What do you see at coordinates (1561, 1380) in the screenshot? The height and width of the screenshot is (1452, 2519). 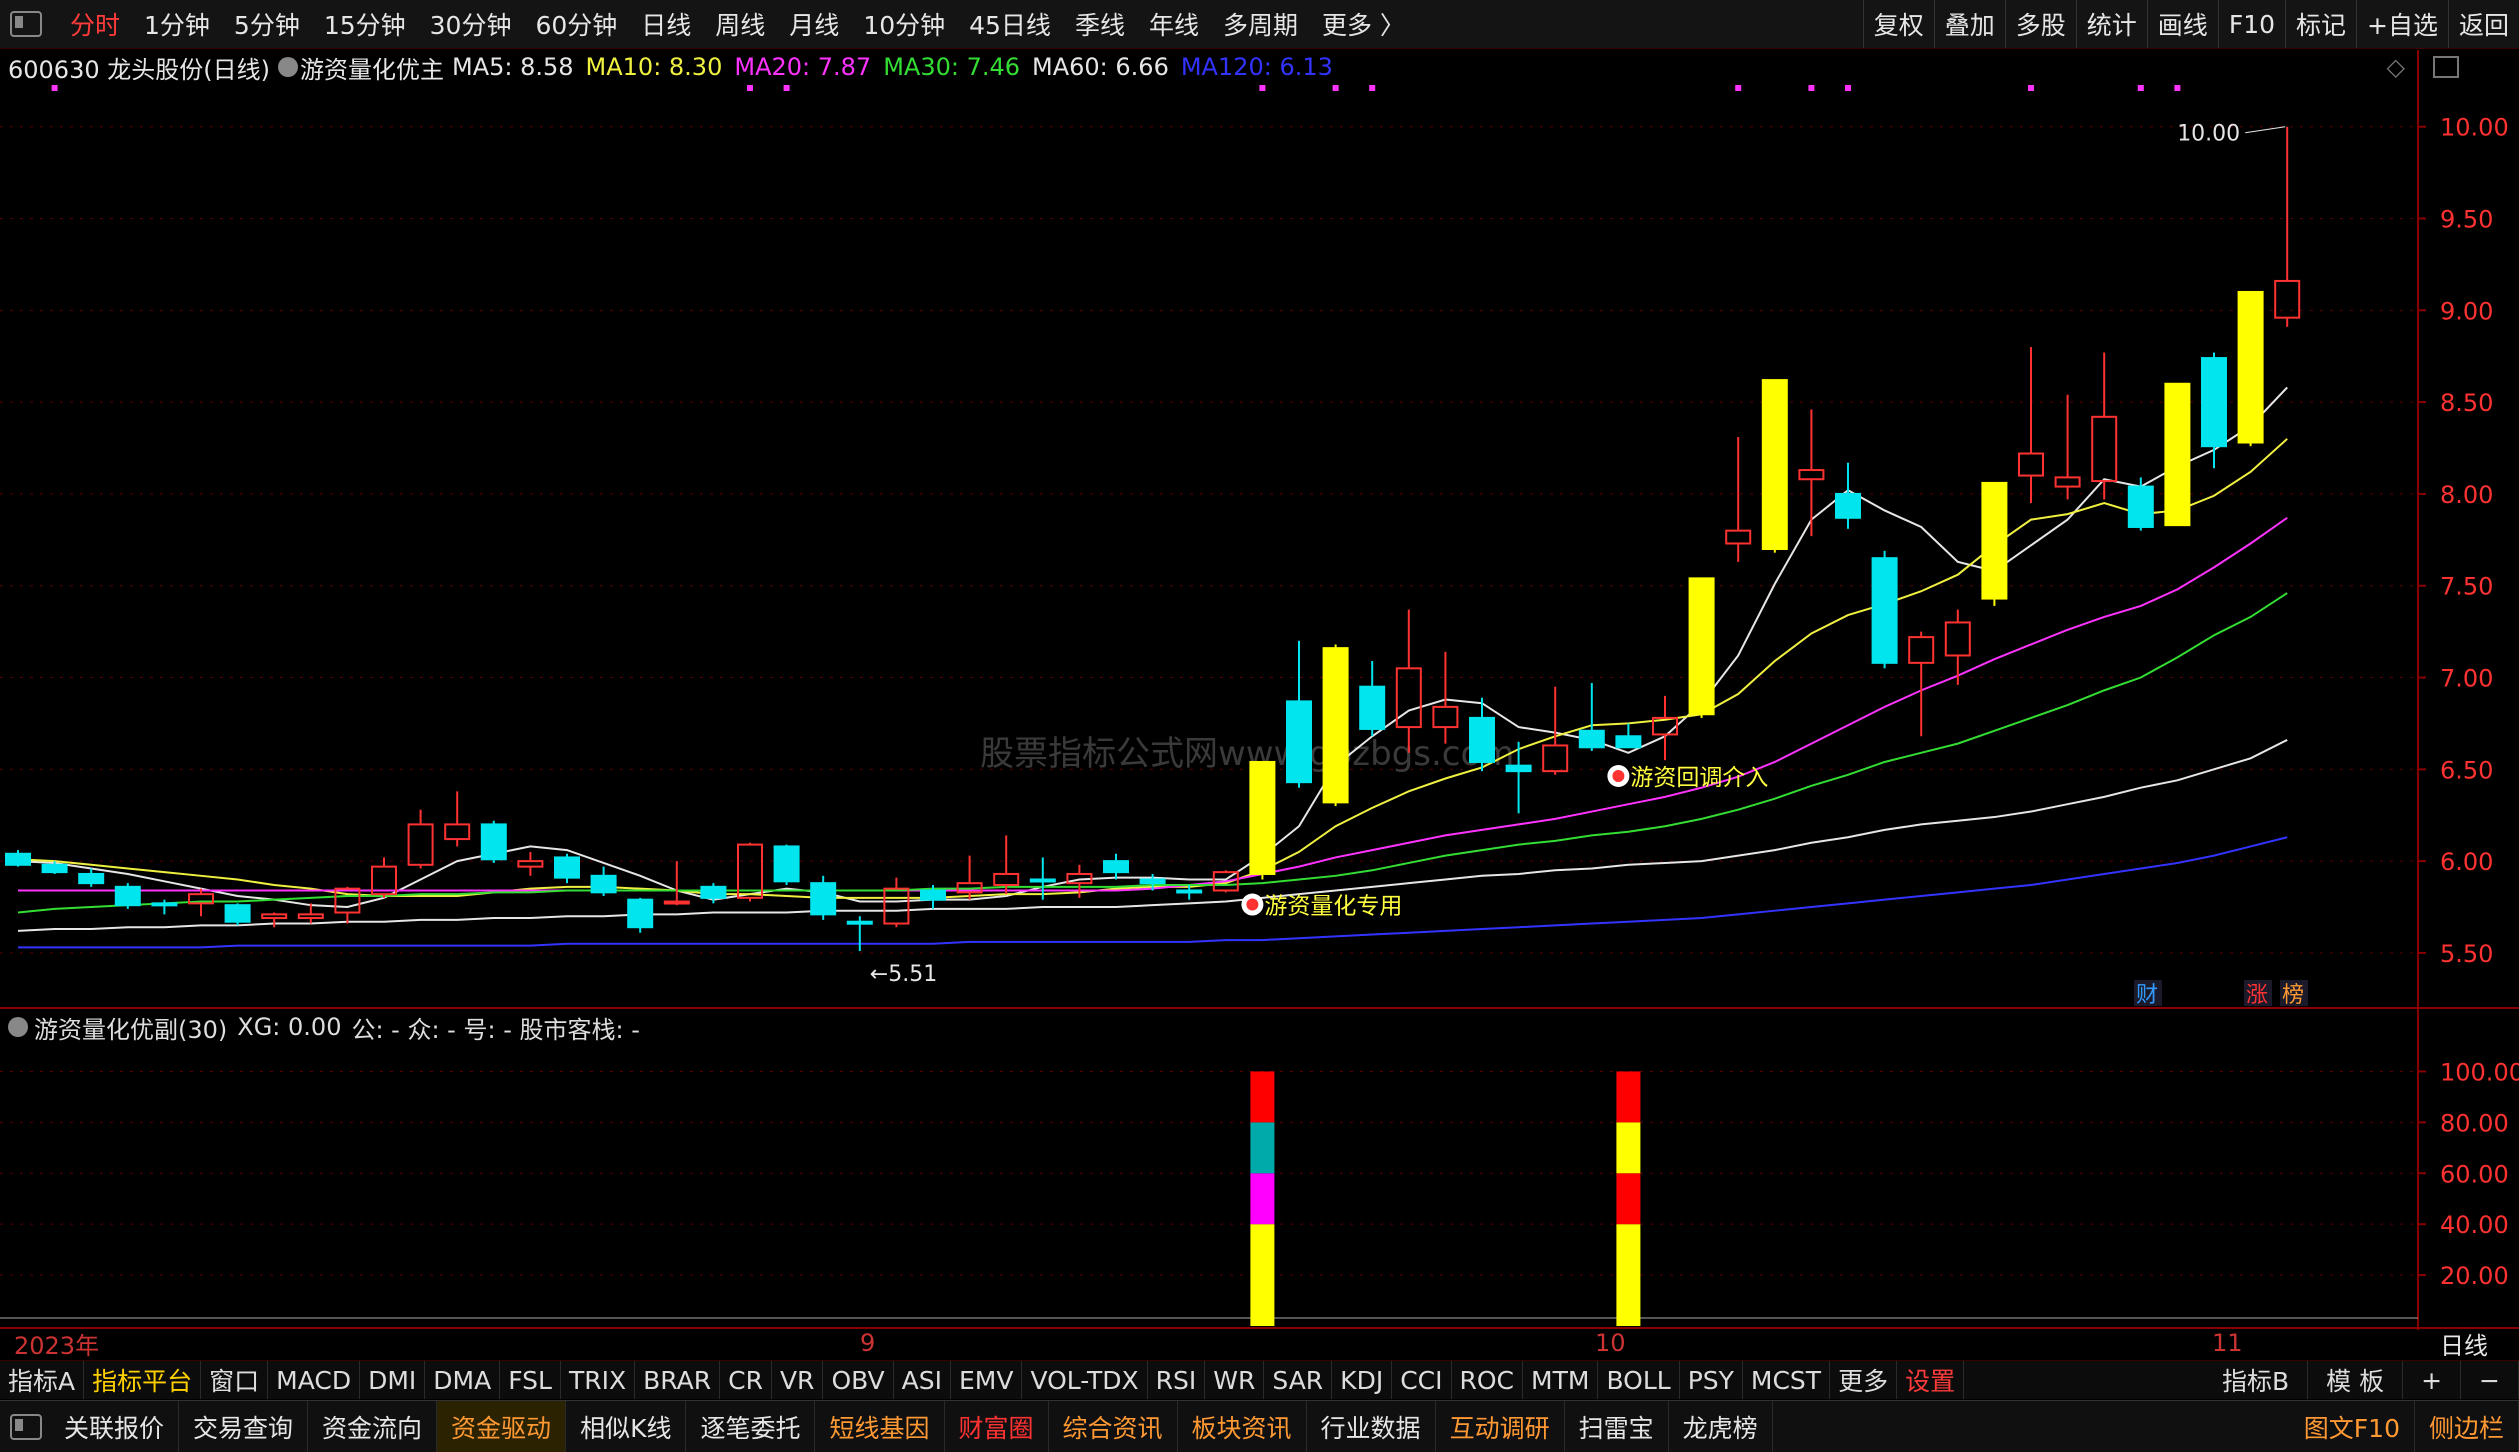 I see `indicator-tab: MTM` at bounding box center [1561, 1380].